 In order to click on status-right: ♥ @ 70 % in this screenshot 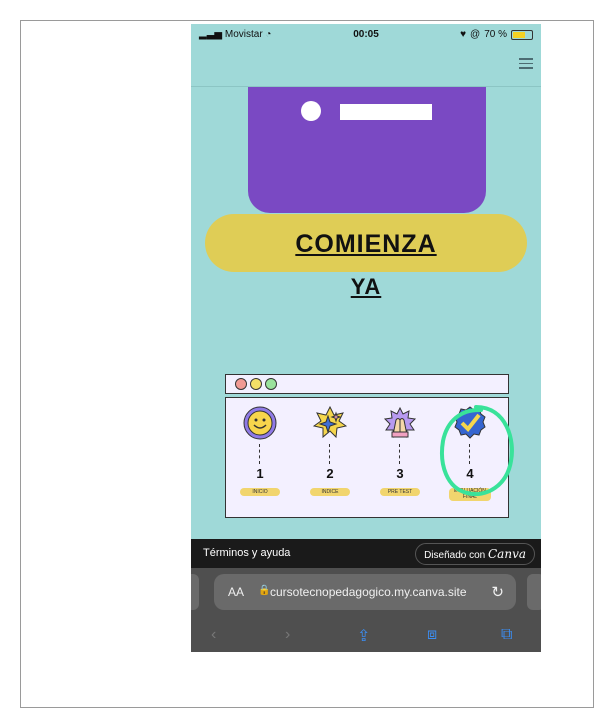, I will do `click(496, 34)`.